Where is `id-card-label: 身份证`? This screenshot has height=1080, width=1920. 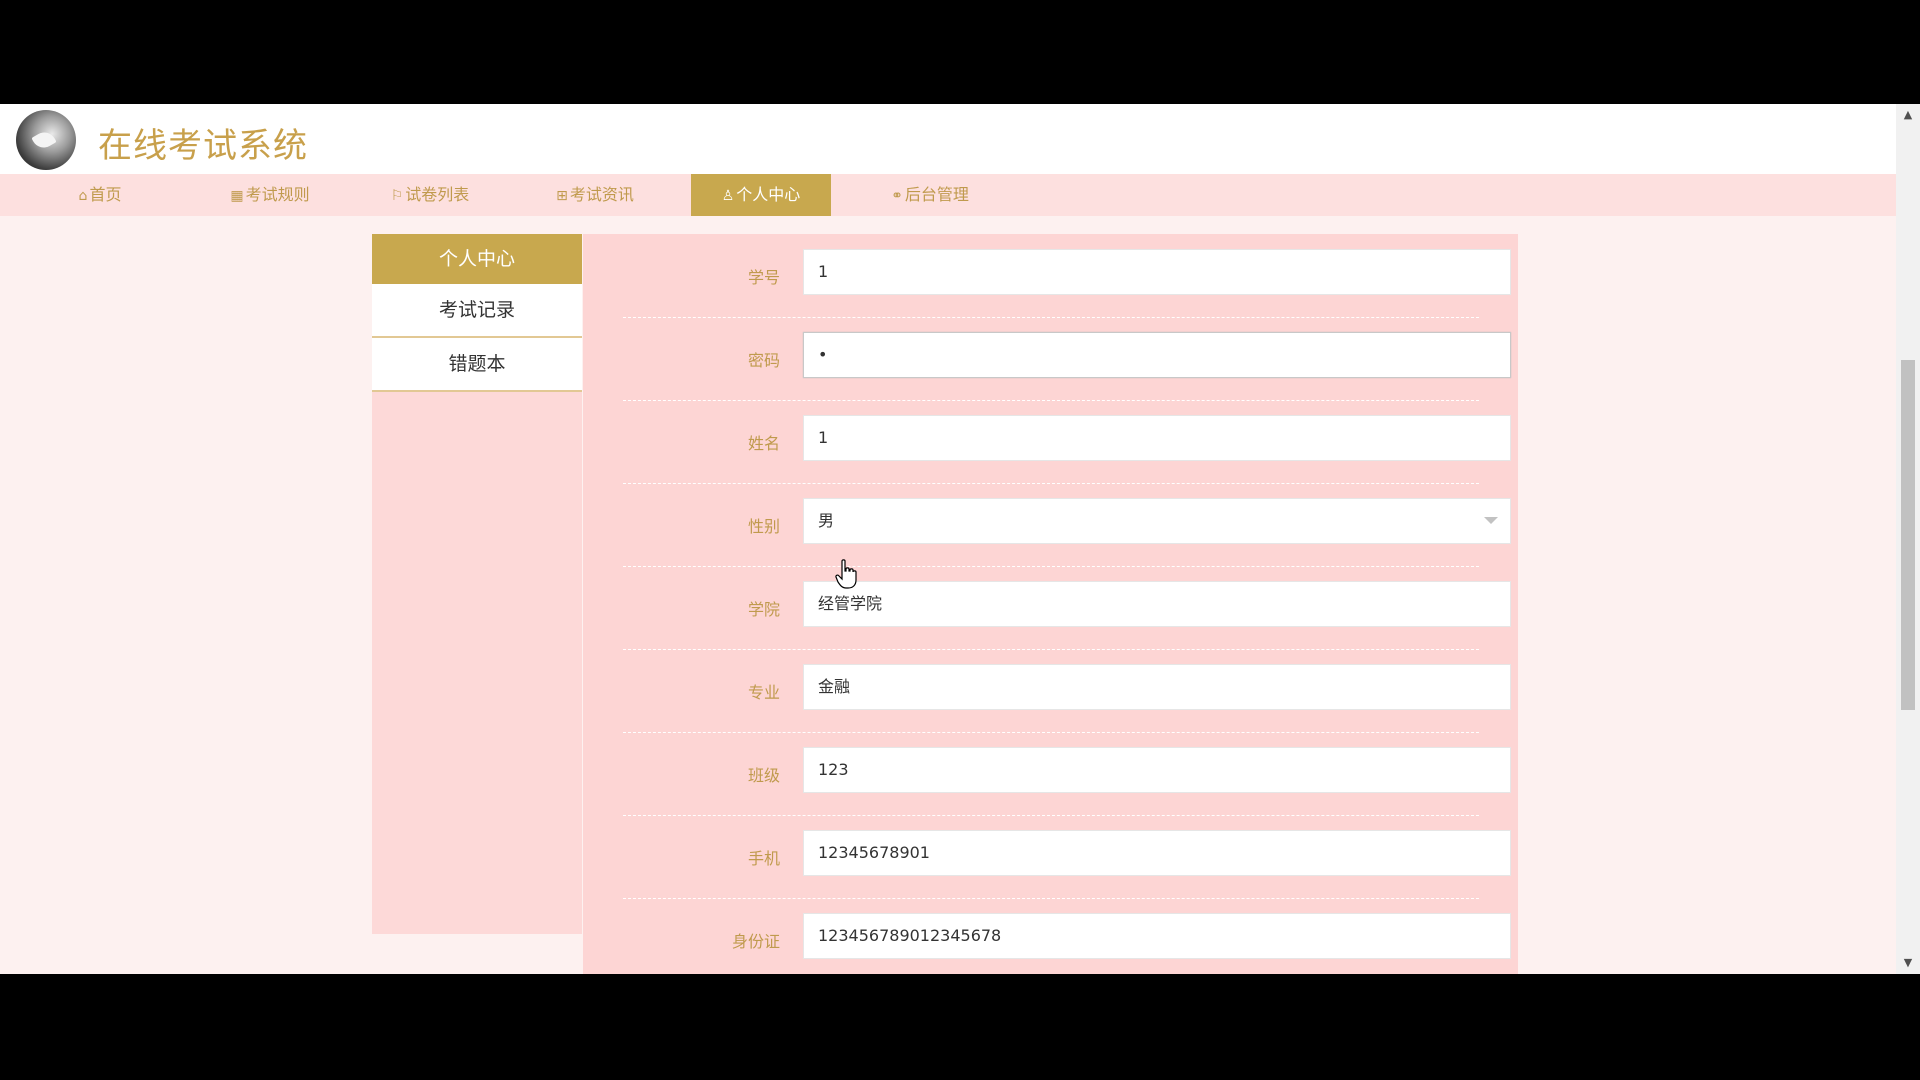
id-card-label: 身份证 is located at coordinates (755, 941).